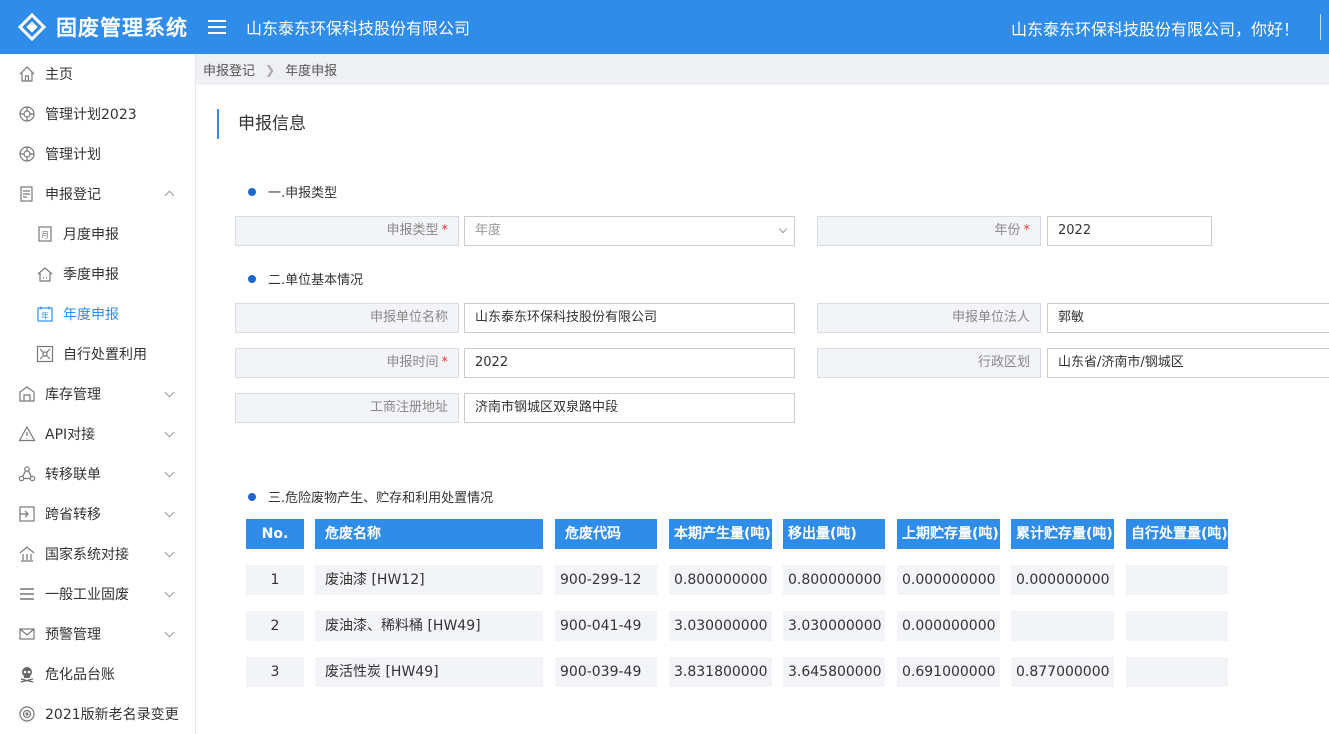  I want to click on table-cell-cum-stock, so click(1062, 626).